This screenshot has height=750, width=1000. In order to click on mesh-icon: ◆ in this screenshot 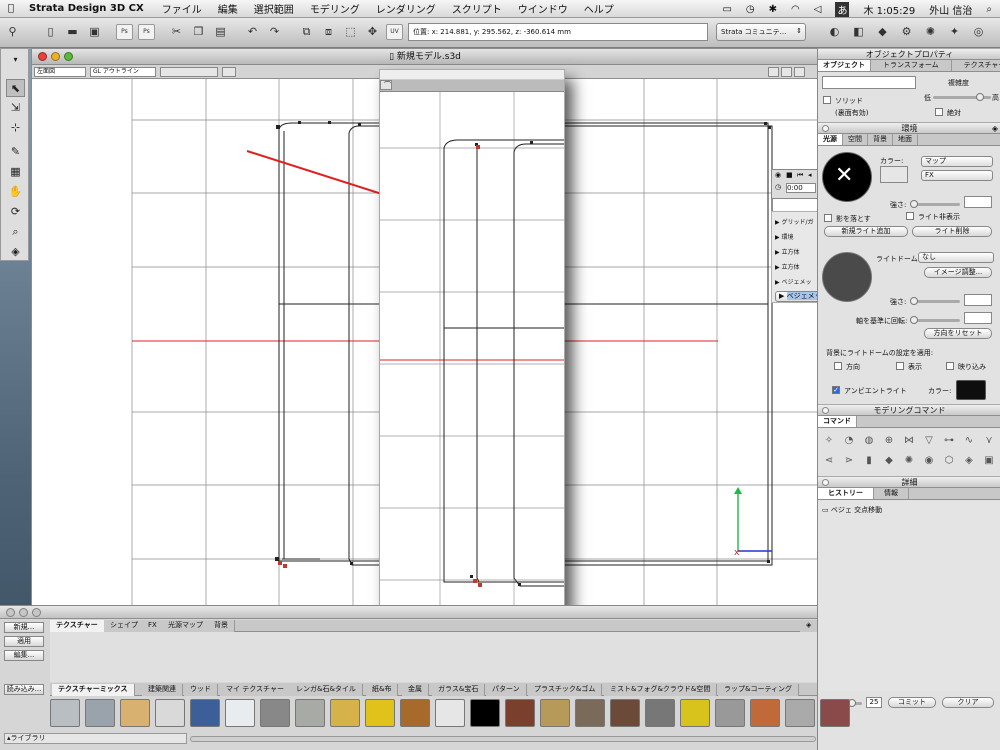, I will do `click(889, 461)`.